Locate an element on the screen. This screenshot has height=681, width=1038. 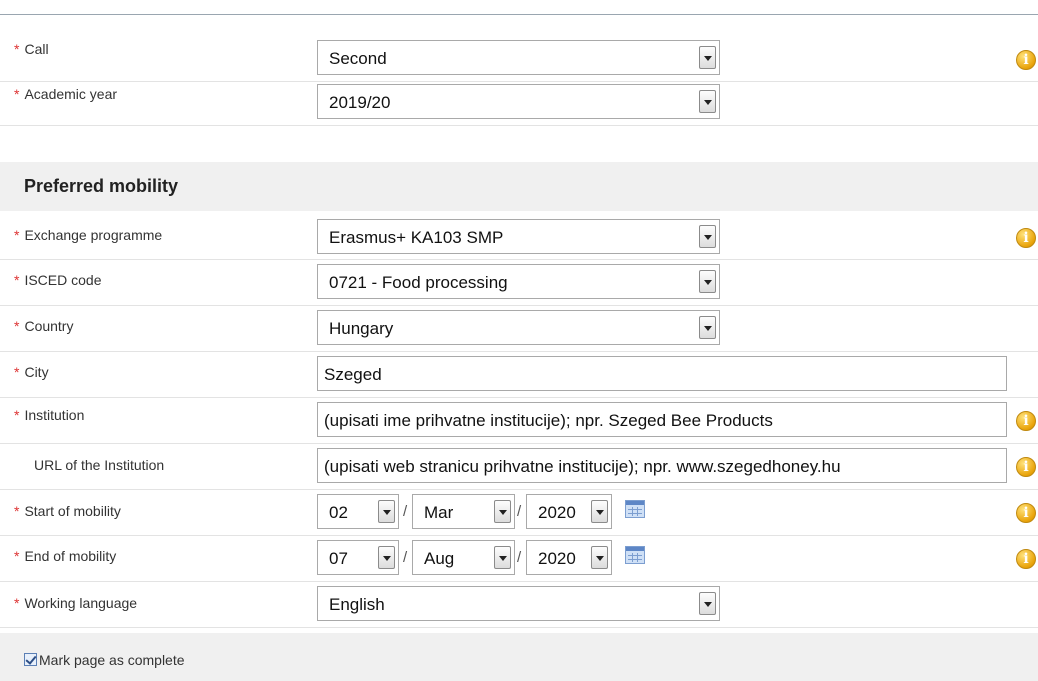
form-row-working-language: * Working language English is located at coordinates (519, 604).